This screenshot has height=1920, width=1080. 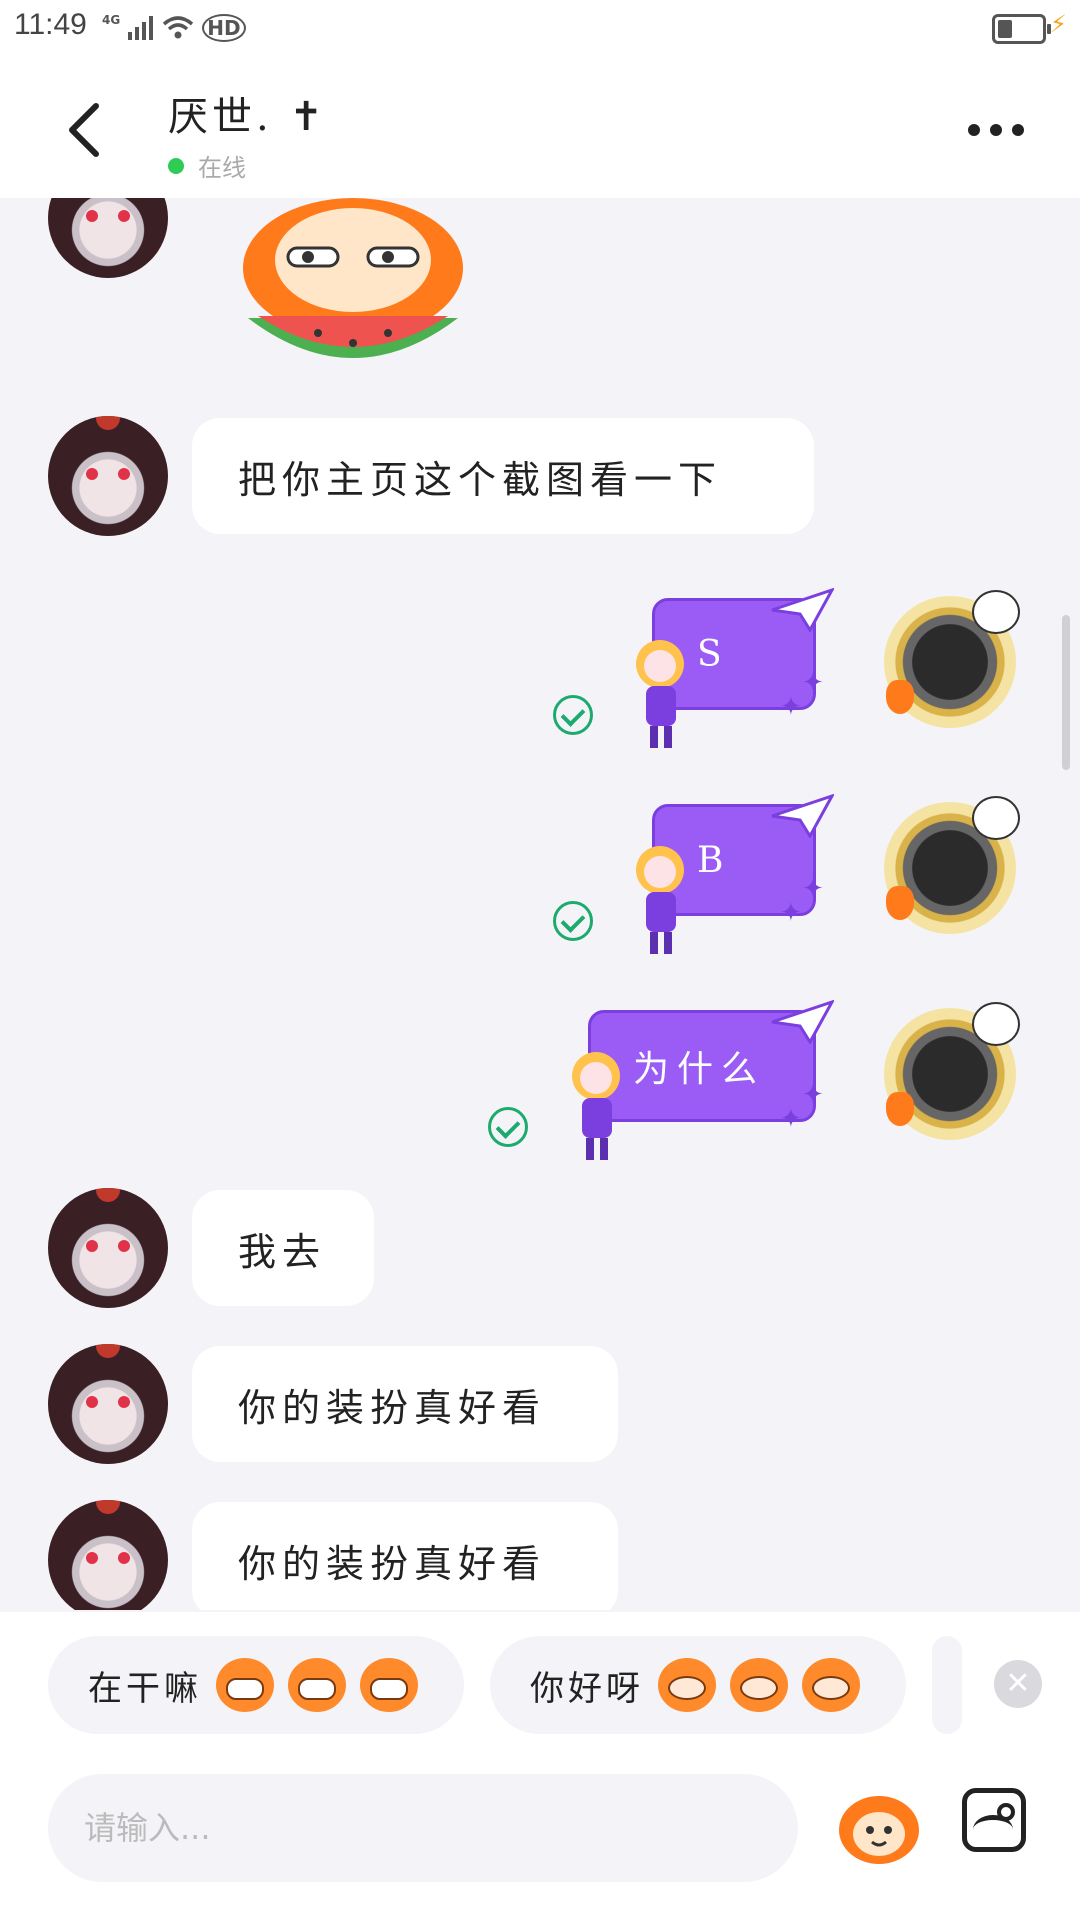 I want to click on online-dot-icon, so click(x=176, y=165).